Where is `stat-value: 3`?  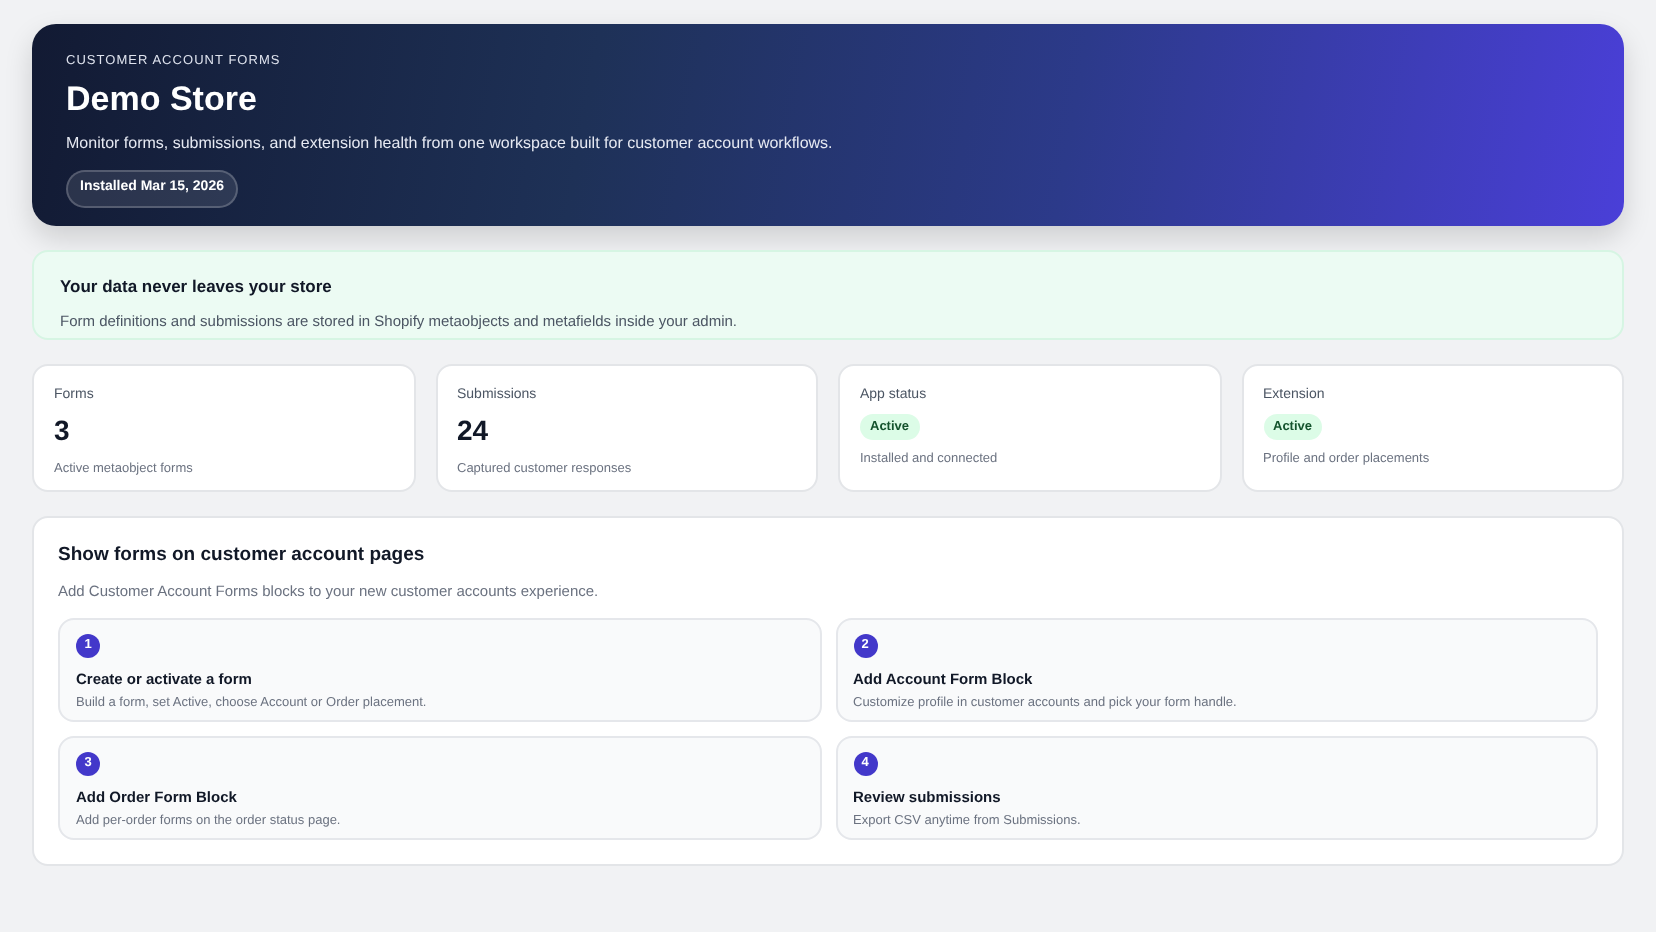 stat-value: 3 is located at coordinates (62, 430).